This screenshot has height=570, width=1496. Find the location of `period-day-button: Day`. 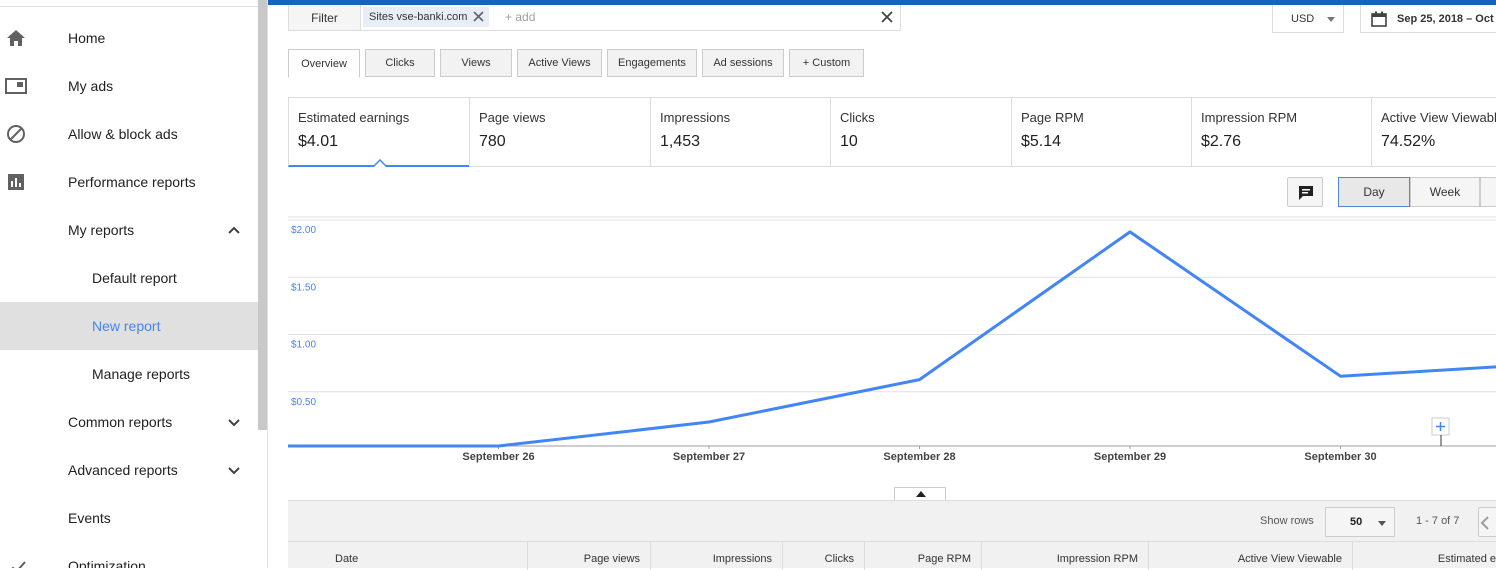

period-day-button: Day is located at coordinates (1374, 192).